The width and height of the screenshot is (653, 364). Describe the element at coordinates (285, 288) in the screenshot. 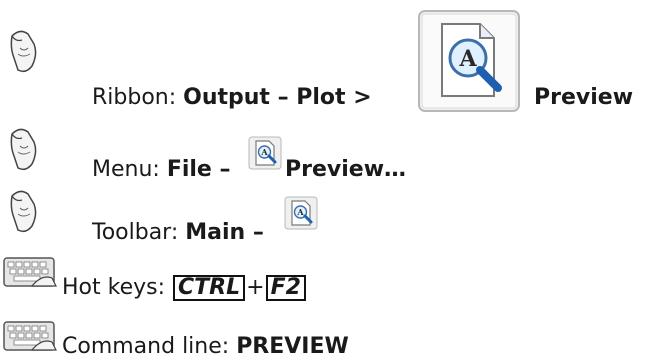

I see `key-f2: F2` at that location.